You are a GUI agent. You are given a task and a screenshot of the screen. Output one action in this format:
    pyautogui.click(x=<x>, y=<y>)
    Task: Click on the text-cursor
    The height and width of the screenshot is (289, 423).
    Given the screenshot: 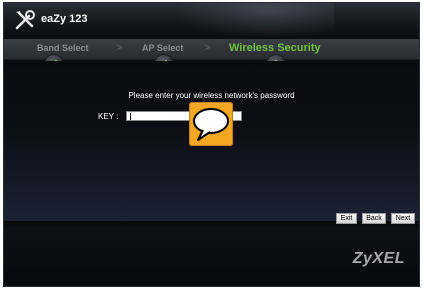 What is the action you would take?
    pyautogui.click(x=130, y=116)
    